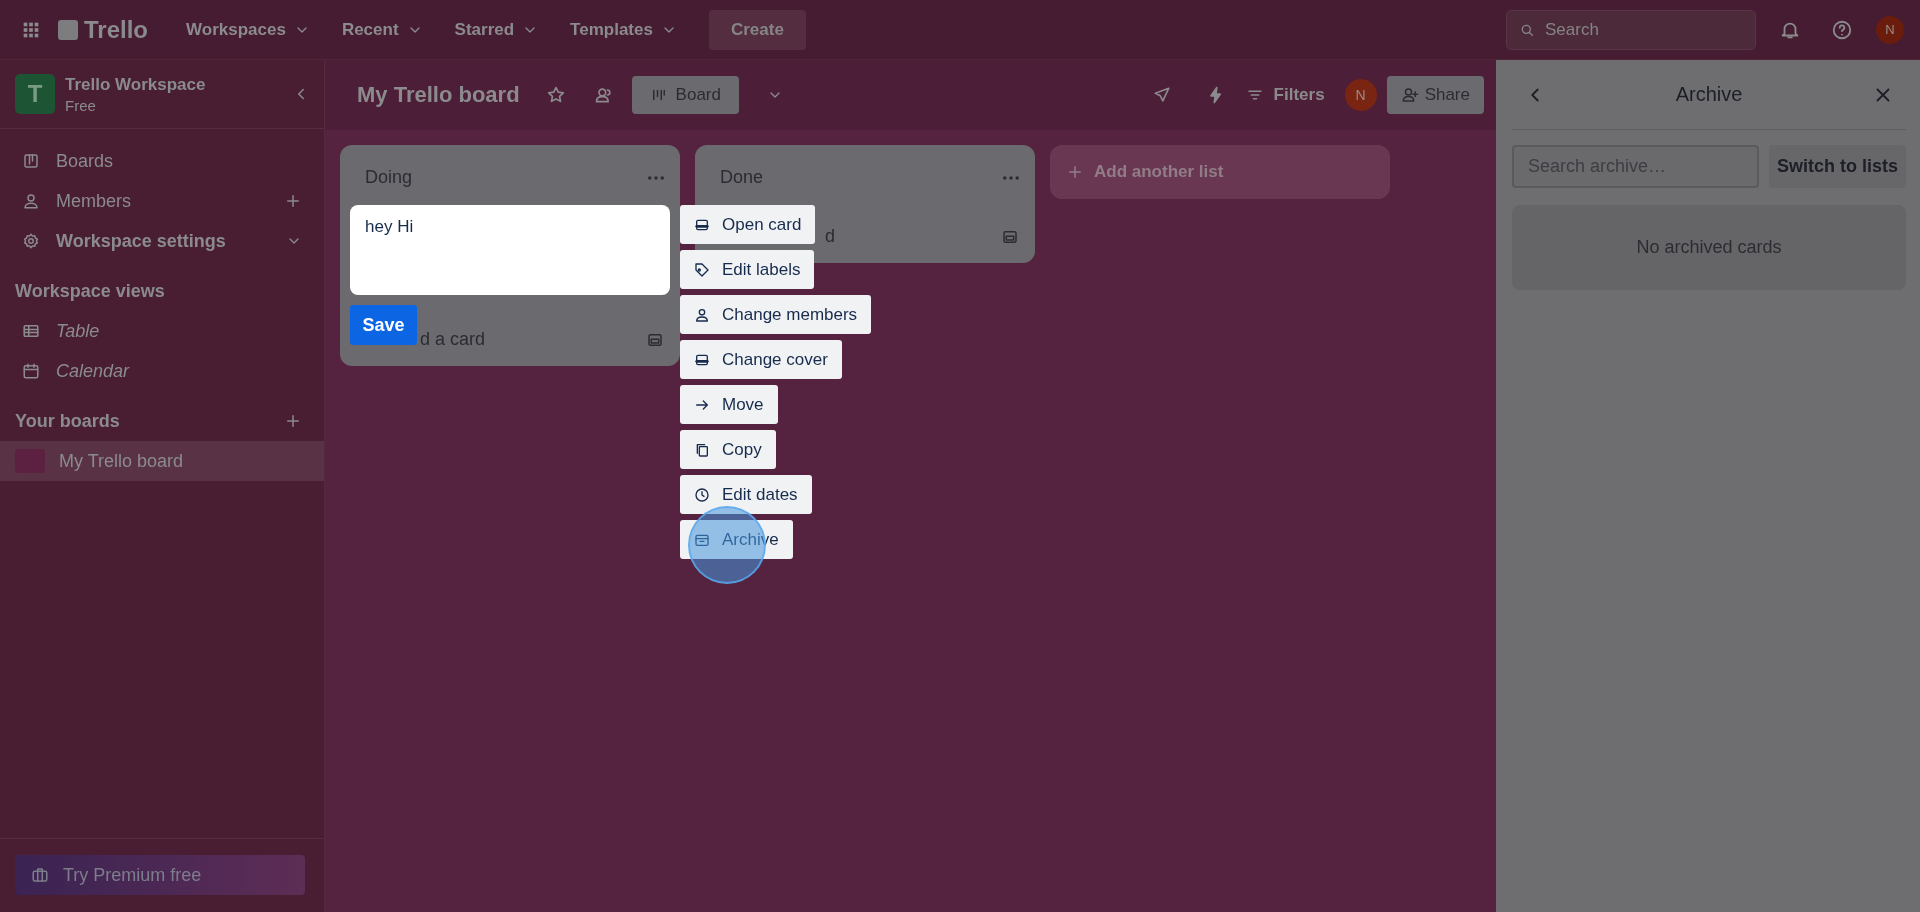 The width and height of the screenshot is (1920, 912). I want to click on workspace-name: Trello Workspace, so click(136, 84).